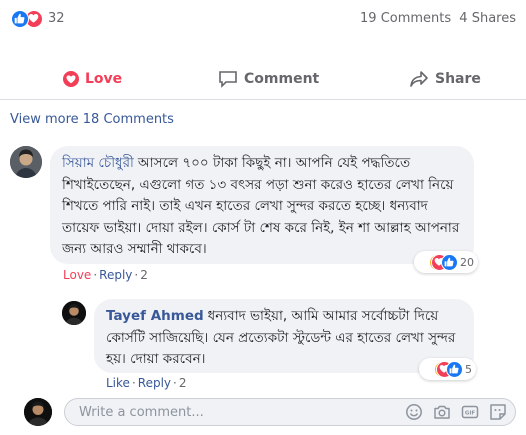 The image size is (526, 435). Describe the element at coordinates (456, 412) in the screenshot. I see `composer-tools: GIF` at that location.